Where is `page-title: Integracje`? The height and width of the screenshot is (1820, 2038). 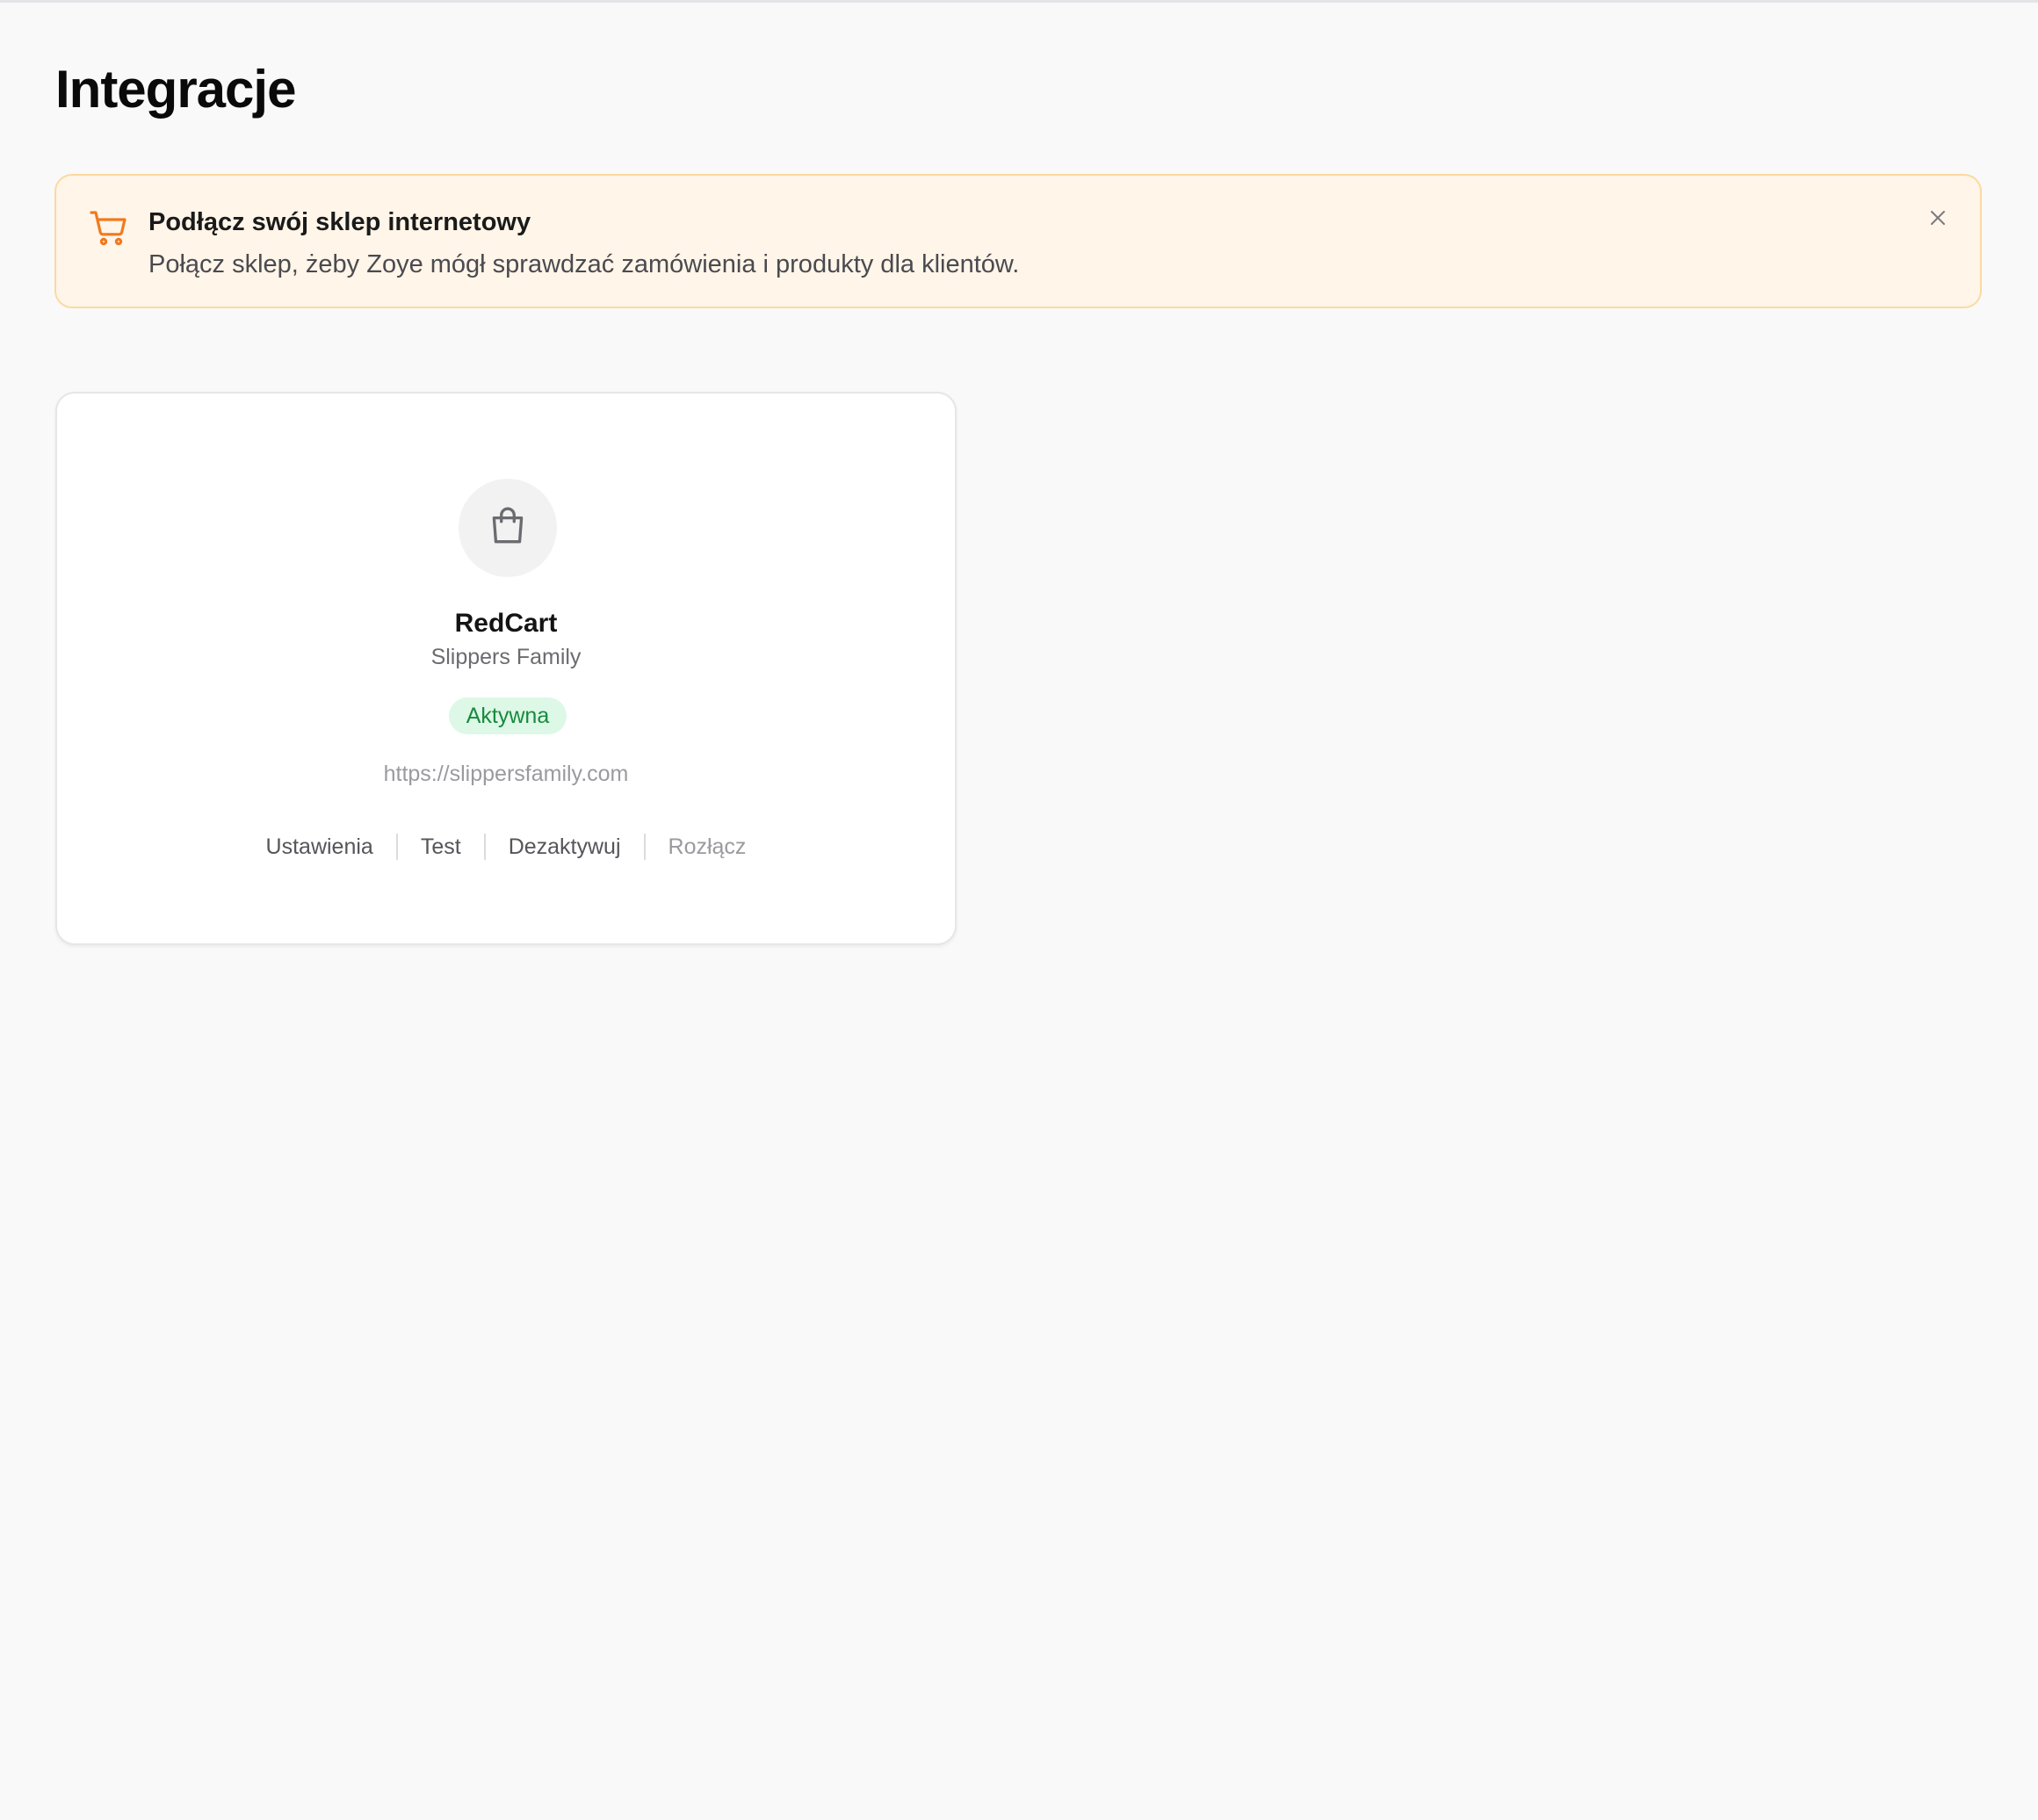 page-title: Integracje is located at coordinates (176, 89).